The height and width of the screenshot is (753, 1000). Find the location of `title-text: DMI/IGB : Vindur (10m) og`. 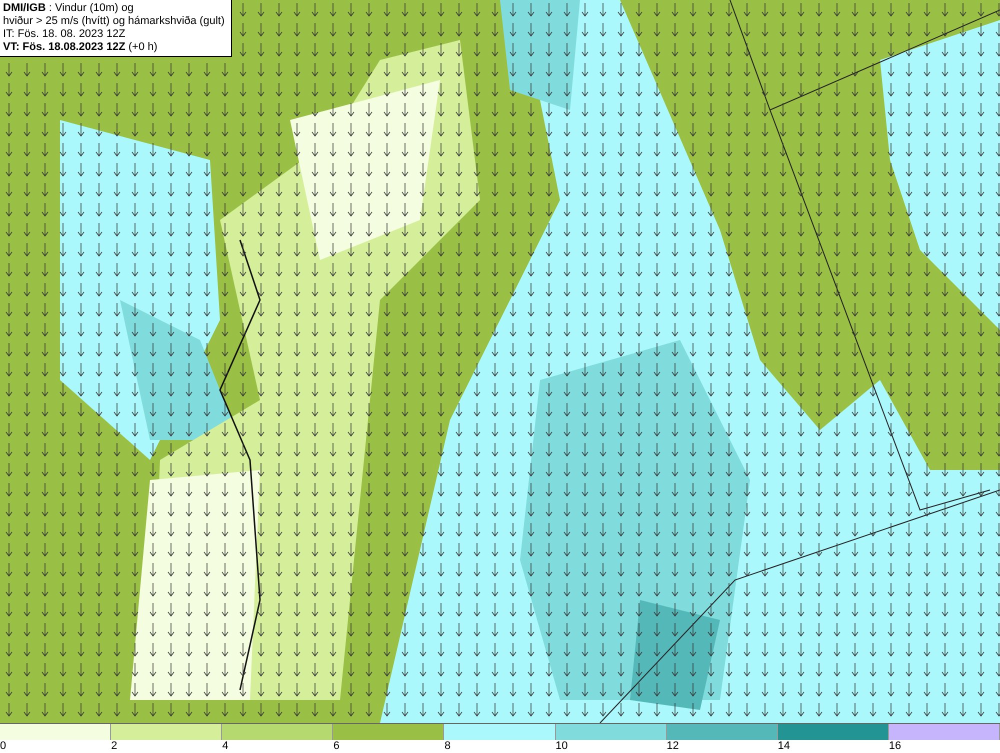

title-text: DMI/IGB : Vindur (10m) og is located at coordinates (69, 8).